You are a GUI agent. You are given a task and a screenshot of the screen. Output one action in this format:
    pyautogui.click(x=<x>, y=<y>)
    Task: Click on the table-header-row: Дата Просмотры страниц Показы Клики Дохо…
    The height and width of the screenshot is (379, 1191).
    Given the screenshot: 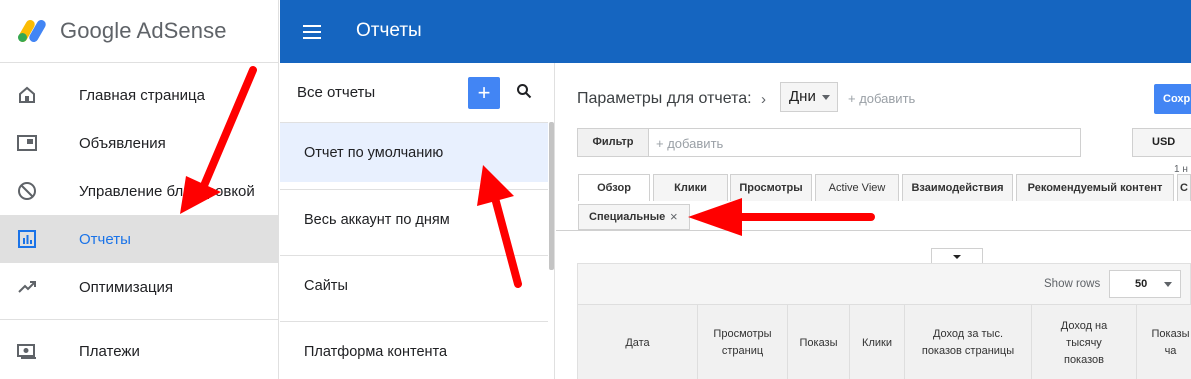 What is the action you would take?
    pyautogui.click(x=884, y=341)
    